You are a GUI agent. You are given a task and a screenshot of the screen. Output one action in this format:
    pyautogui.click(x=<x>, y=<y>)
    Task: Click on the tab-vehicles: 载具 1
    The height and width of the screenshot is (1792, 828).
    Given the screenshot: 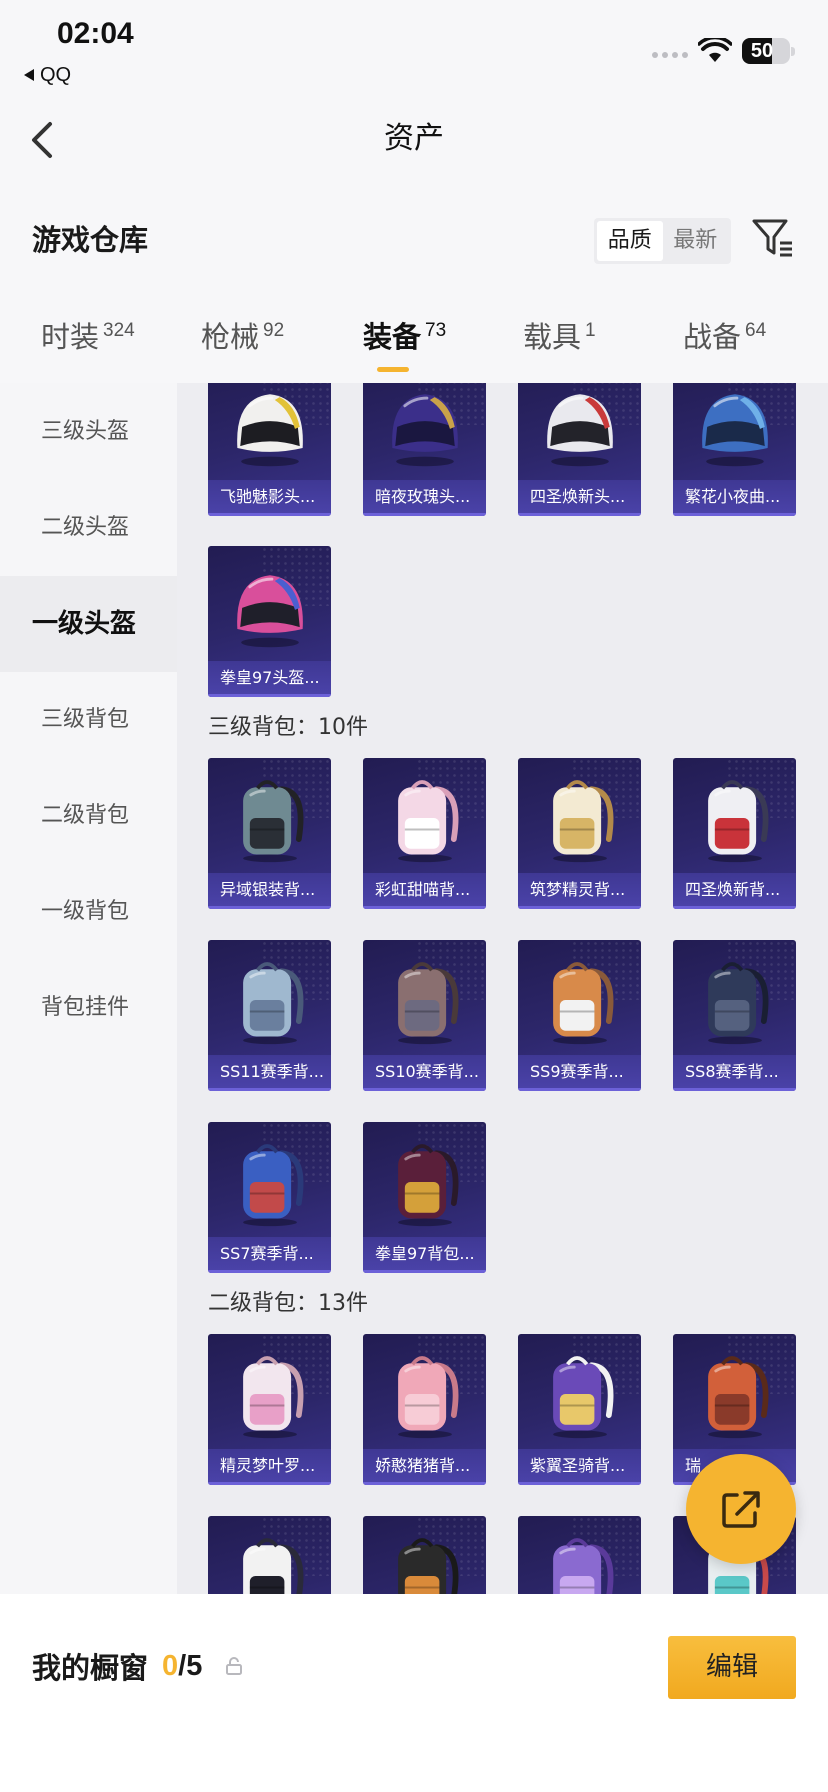 What is the action you would take?
    pyautogui.click(x=559, y=337)
    